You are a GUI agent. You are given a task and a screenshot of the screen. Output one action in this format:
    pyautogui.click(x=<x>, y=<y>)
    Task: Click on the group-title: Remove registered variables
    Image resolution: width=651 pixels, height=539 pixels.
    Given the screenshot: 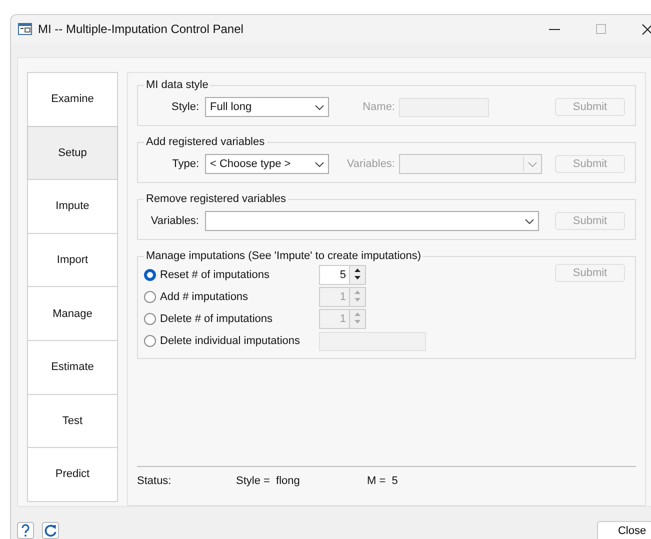 What is the action you would take?
    pyautogui.click(x=216, y=199)
    